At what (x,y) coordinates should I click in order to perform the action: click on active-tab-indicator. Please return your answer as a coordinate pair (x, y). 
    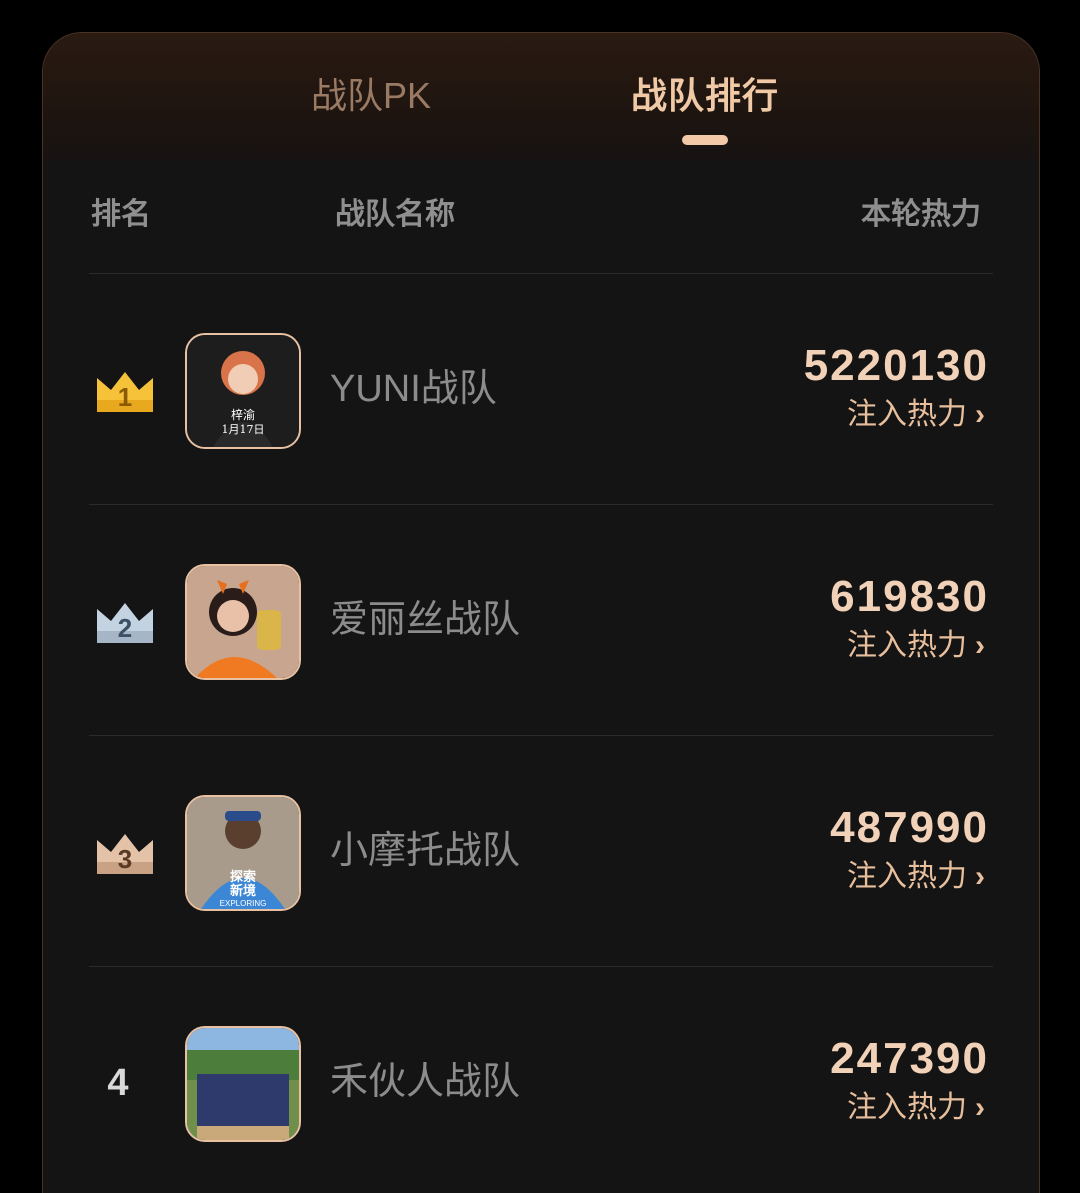
    Looking at the image, I should click on (705, 140).